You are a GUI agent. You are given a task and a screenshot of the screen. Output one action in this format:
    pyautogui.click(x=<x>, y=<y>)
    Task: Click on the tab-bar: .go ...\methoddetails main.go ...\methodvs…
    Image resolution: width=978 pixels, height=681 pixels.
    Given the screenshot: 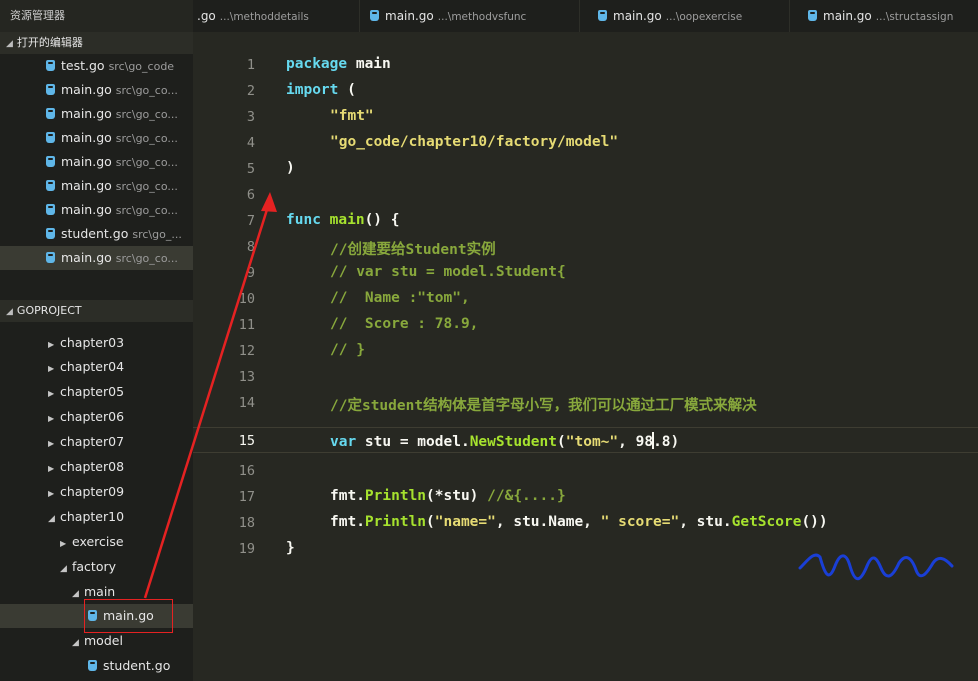 What is the action you would take?
    pyautogui.click(x=585, y=16)
    